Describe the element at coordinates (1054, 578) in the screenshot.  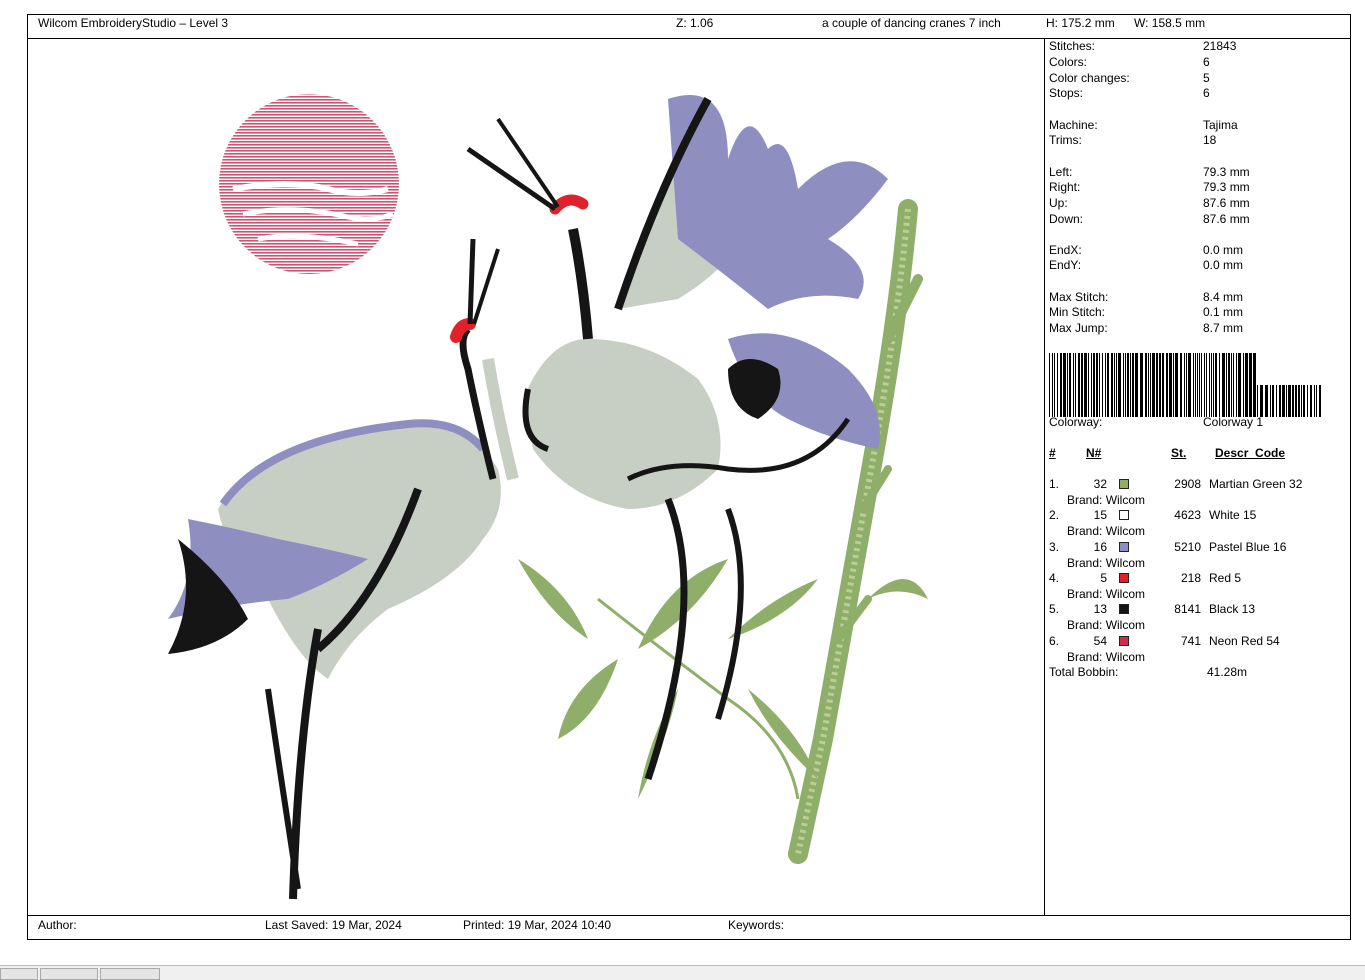
I see `color-row-index: 4.` at that location.